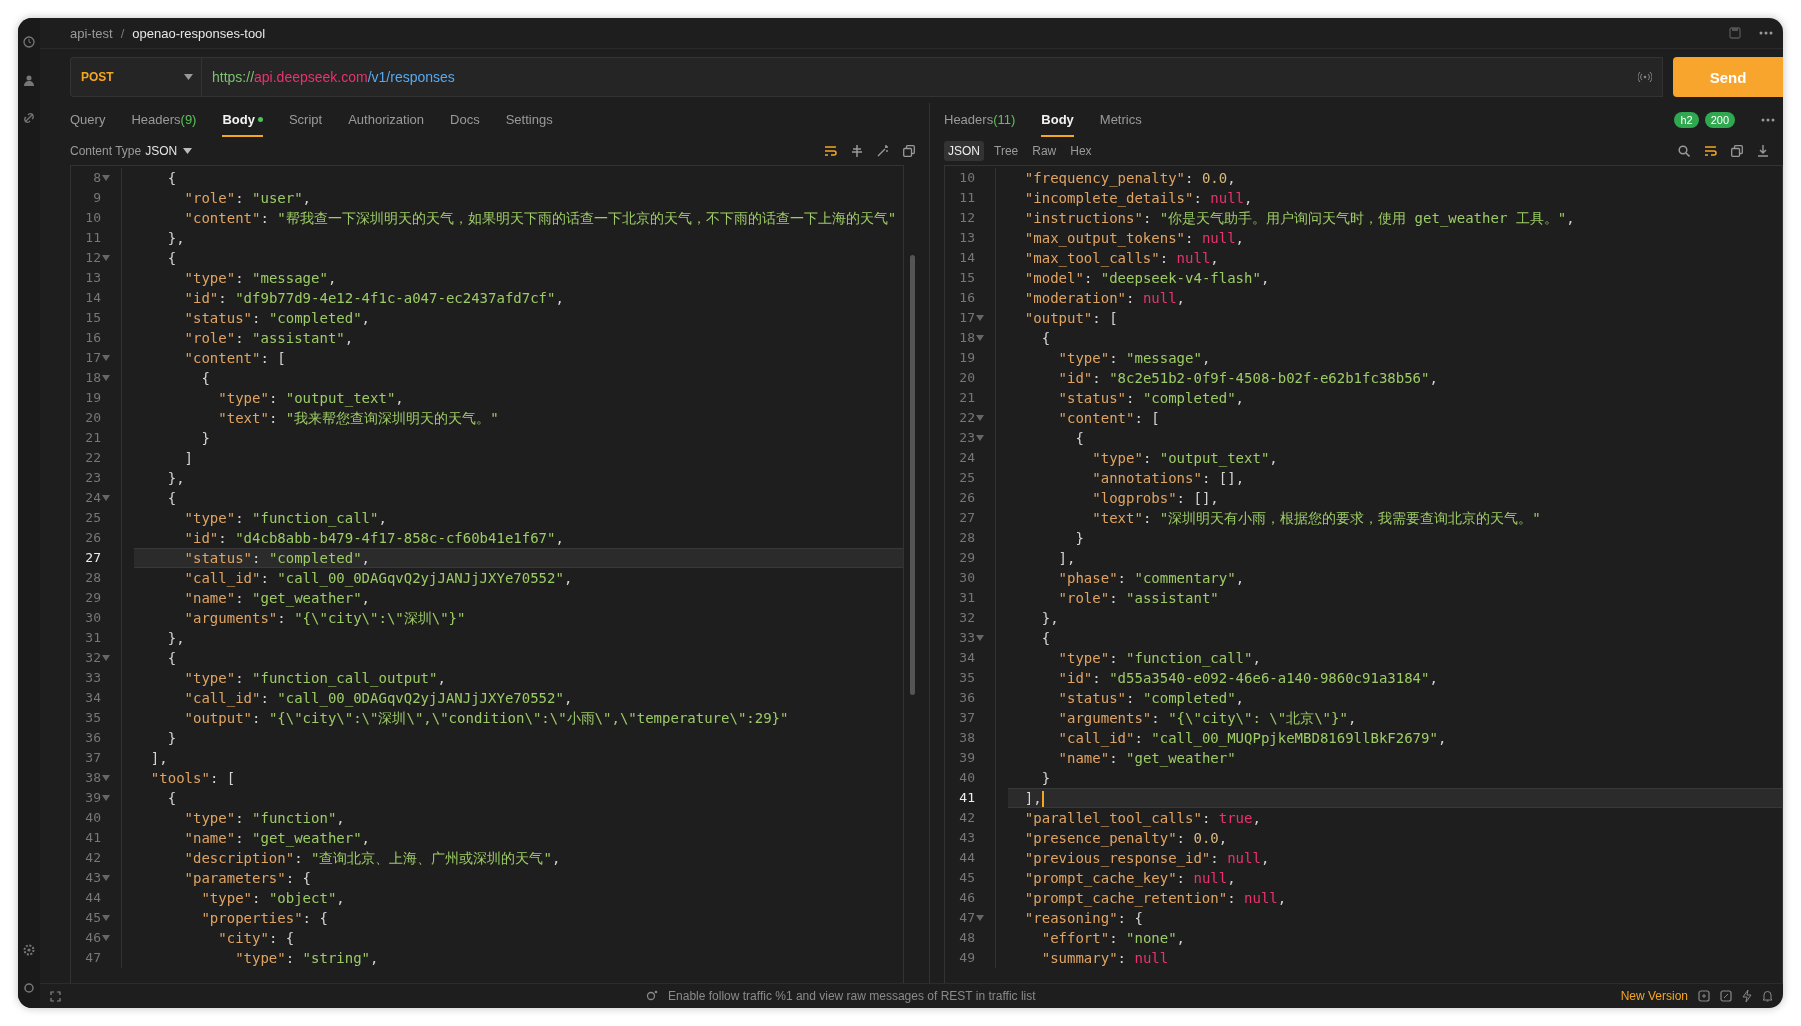  Describe the element at coordinates (1057, 120) in the screenshot. I see `response-tab: Body` at that location.